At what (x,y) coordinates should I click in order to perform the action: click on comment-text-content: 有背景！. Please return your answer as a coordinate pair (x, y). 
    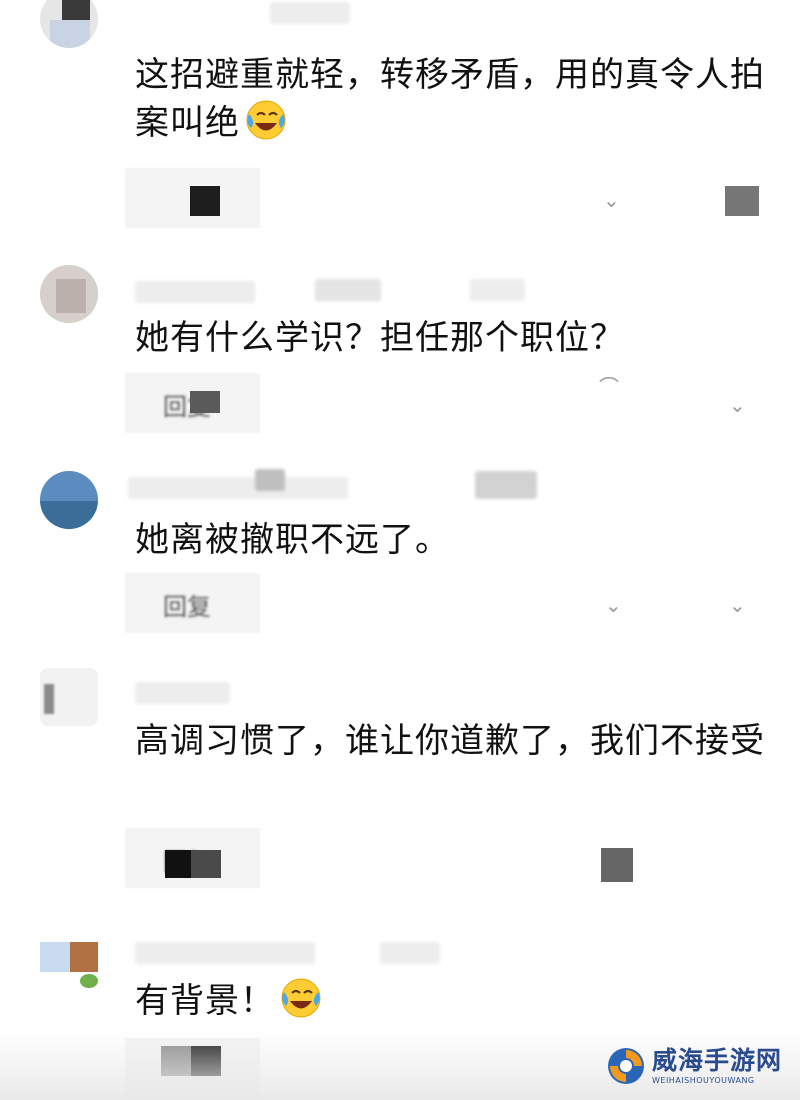
    Looking at the image, I should click on (205, 1001).